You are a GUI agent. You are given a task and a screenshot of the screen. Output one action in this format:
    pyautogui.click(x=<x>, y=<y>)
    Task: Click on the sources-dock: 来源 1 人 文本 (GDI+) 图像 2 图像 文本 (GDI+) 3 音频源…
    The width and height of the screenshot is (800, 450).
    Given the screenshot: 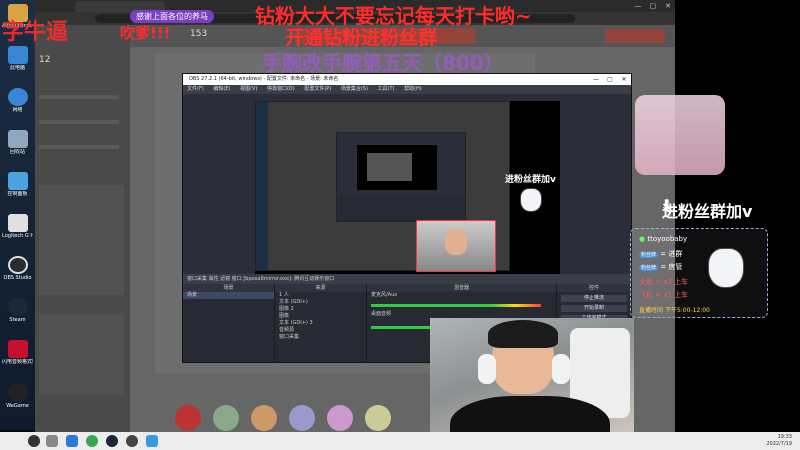 What is the action you would take?
    pyautogui.click(x=321, y=323)
    